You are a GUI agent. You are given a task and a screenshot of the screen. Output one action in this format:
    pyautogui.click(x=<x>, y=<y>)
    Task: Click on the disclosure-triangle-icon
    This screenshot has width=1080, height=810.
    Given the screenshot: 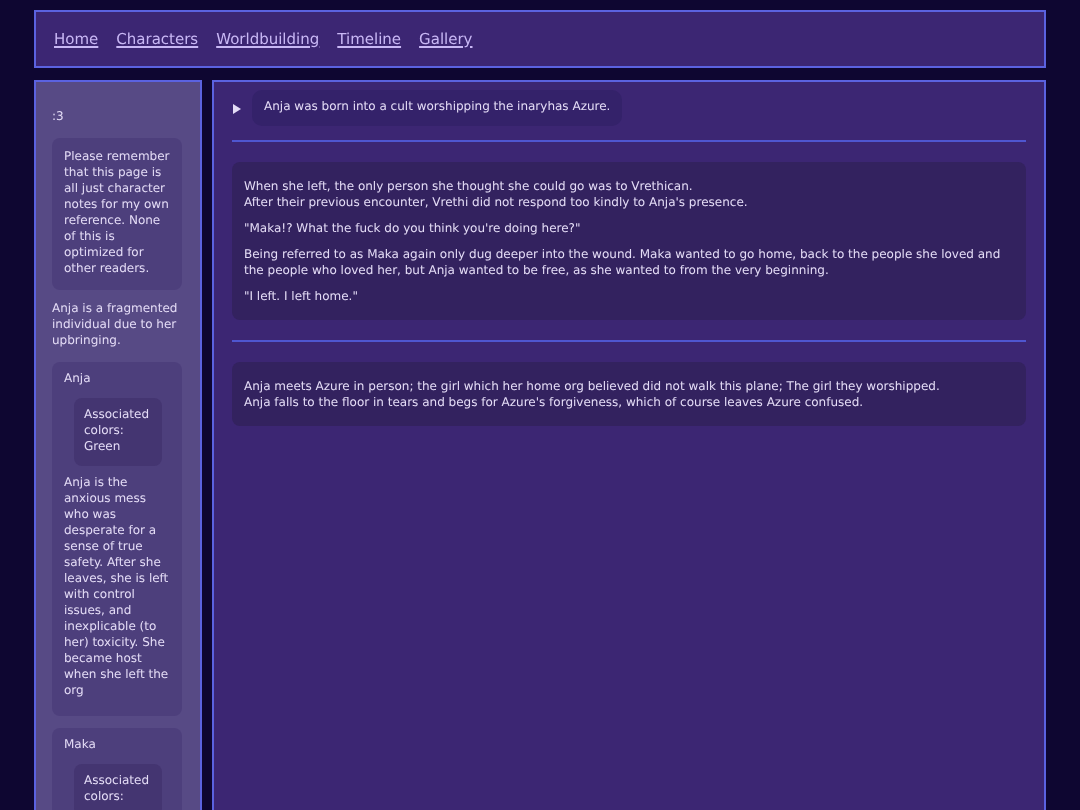 What is the action you would take?
    pyautogui.click(x=237, y=108)
    